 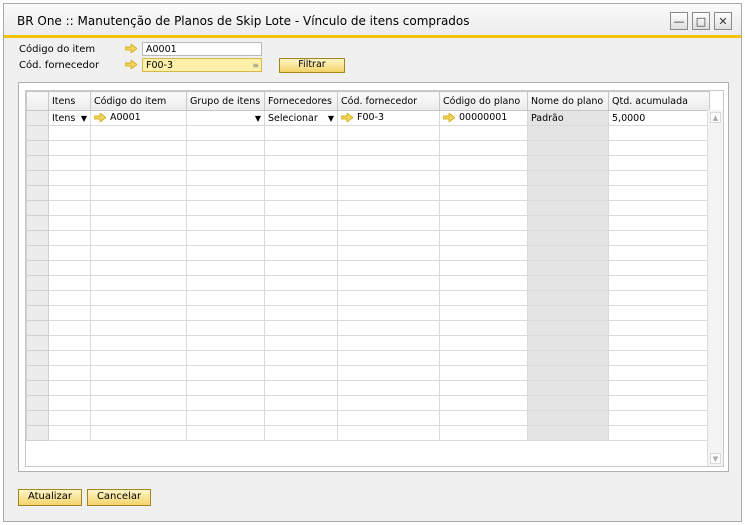 I want to click on scroll-up-icon: ▲, so click(x=715, y=117).